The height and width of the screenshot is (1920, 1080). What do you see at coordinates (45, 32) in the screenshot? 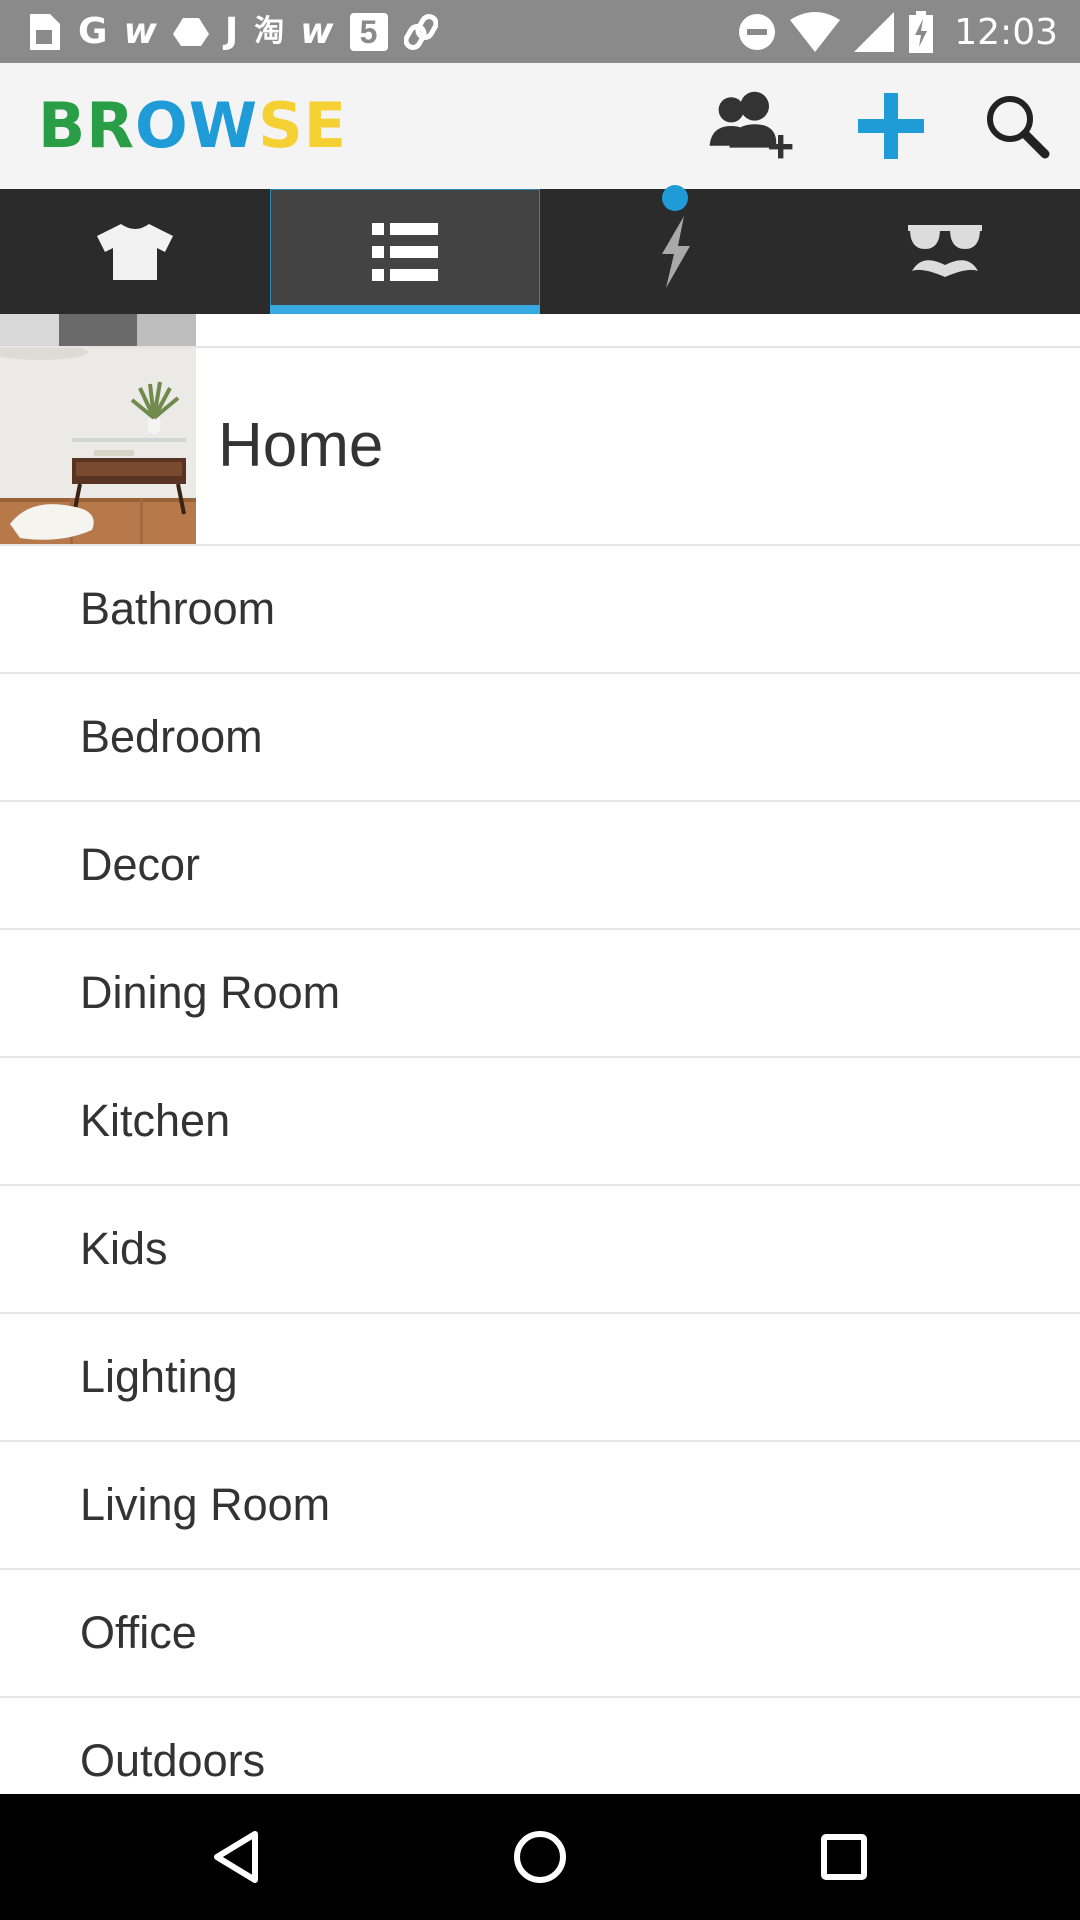
I see `sim-card-icon` at bounding box center [45, 32].